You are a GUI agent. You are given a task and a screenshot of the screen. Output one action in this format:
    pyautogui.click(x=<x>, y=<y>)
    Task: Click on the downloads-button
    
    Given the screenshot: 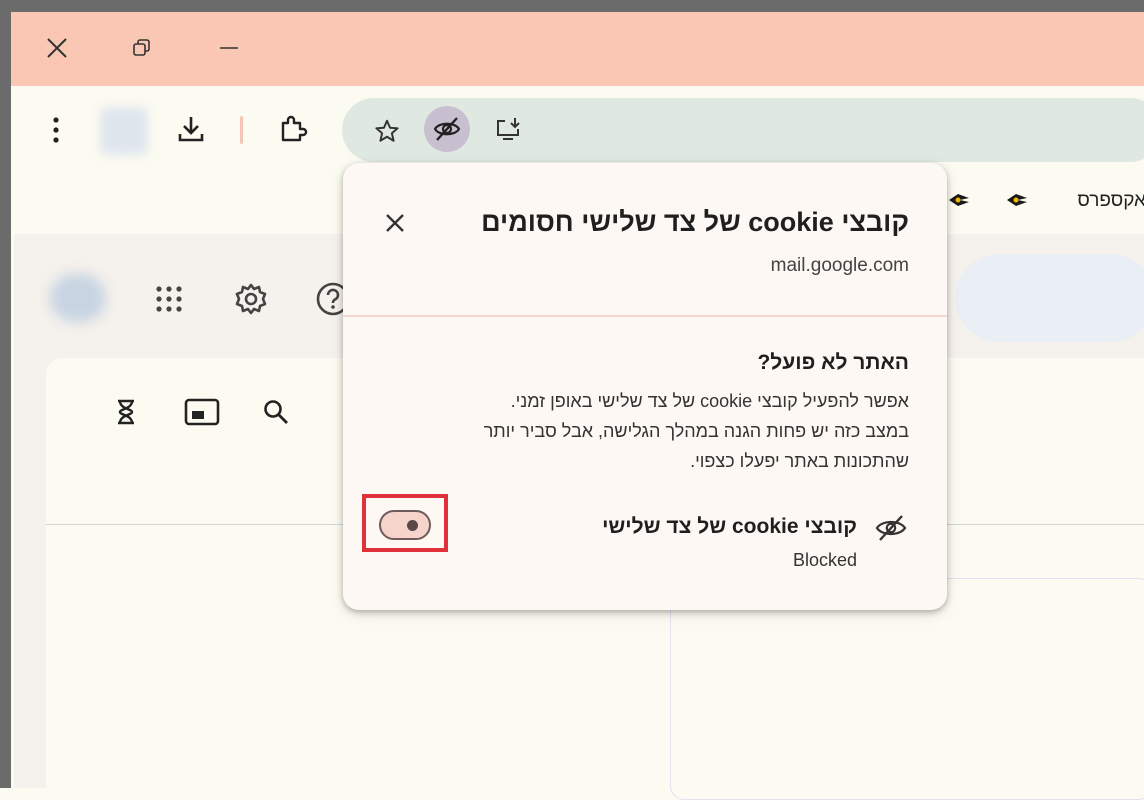 What is the action you would take?
    pyautogui.click(x=191, y=129)
    